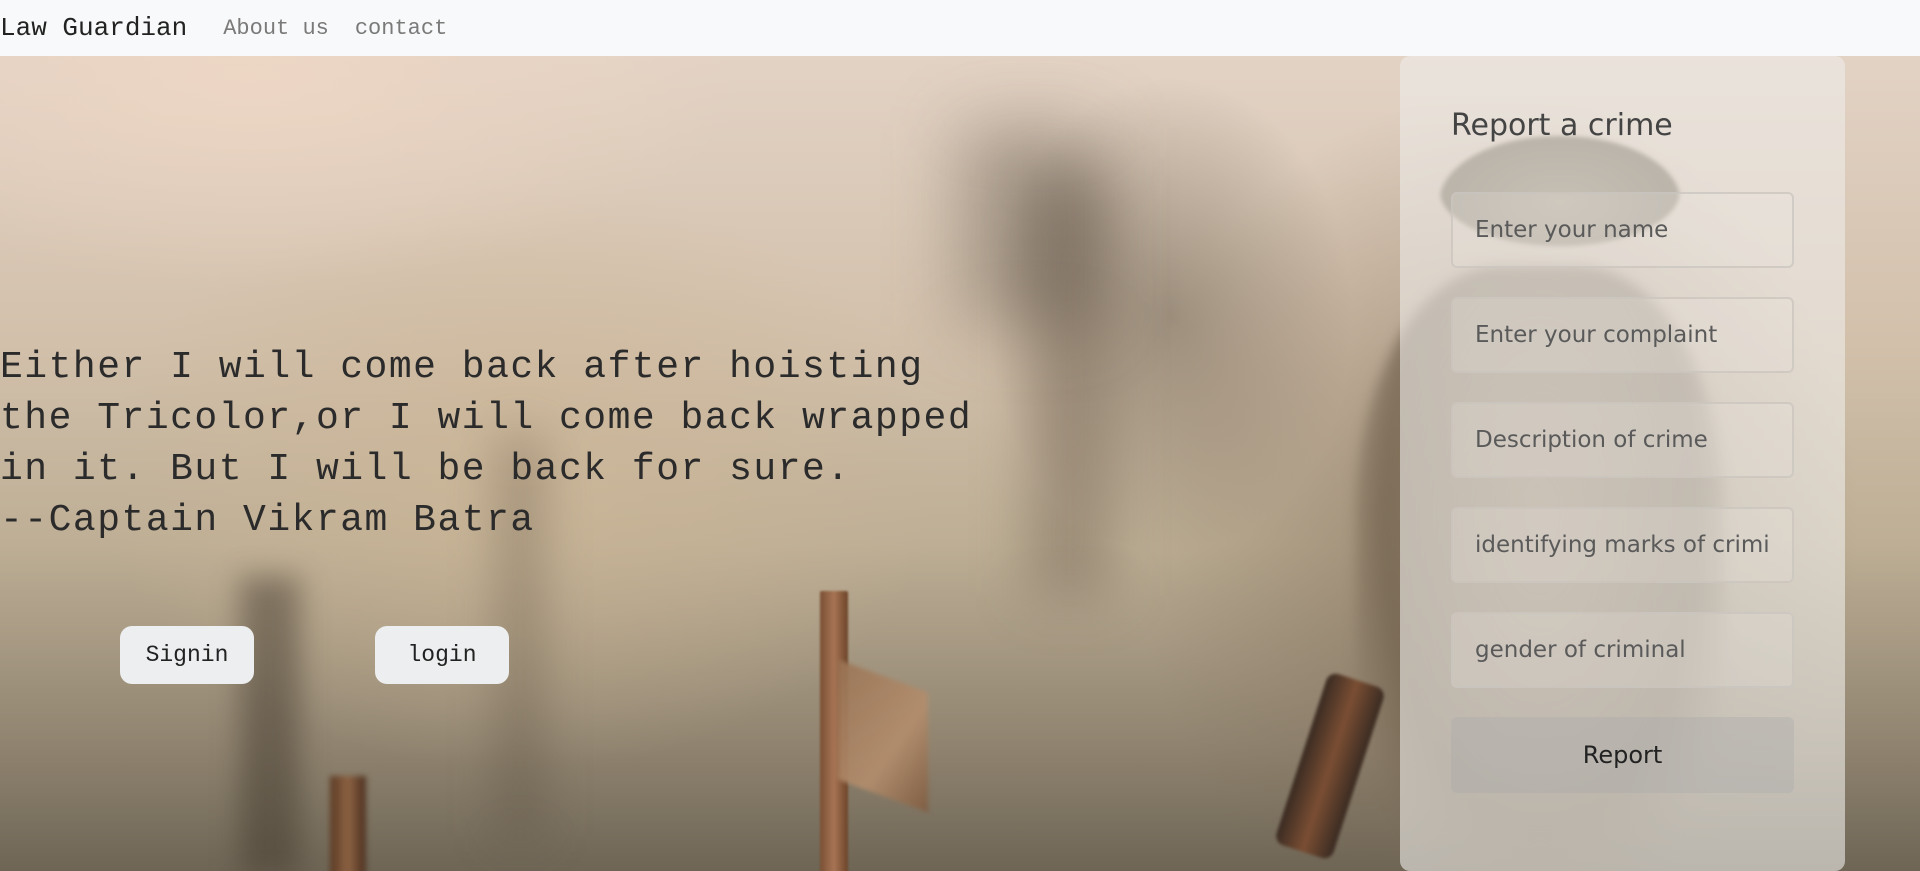 The width and height of the screenshot is (1920, 871). What do you see at coordinates (187, 655) in the screenshot?
I see `signin-button: Signin` at bounding box center [187, 655].